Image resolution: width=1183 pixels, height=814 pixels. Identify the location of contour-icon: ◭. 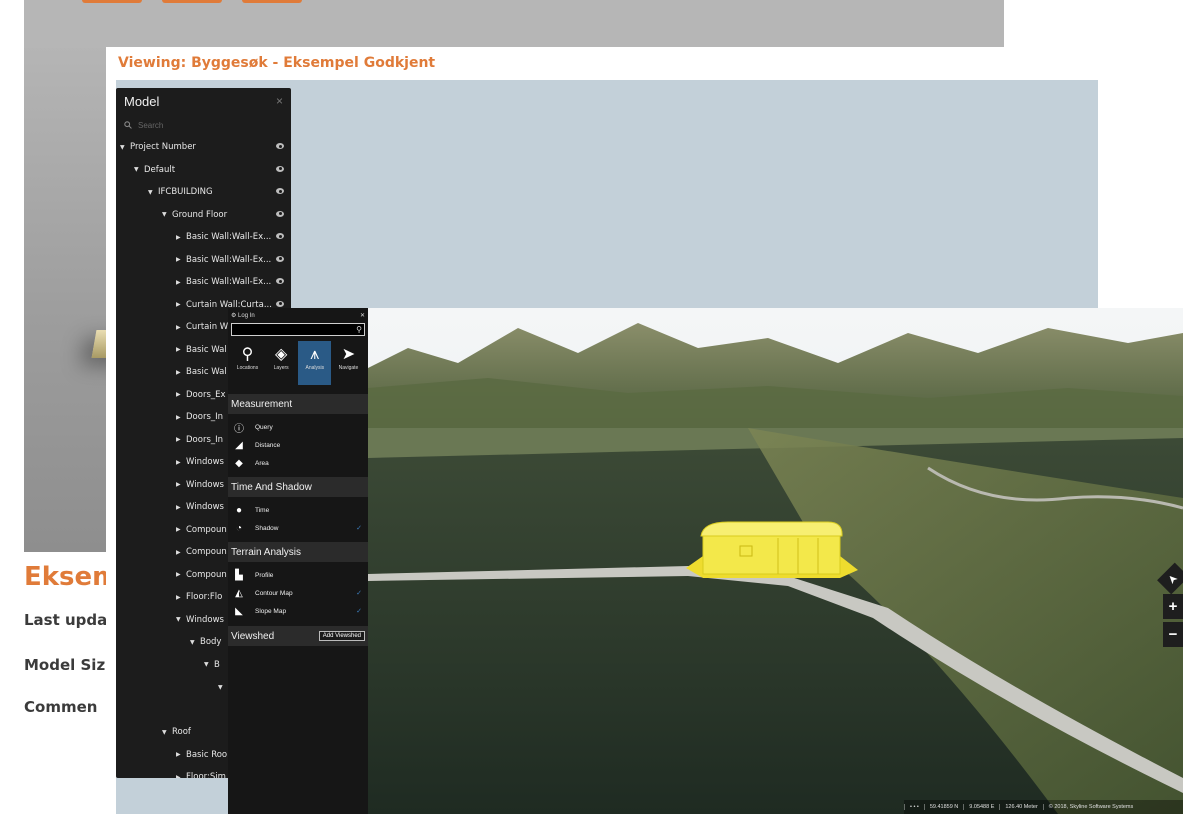
(239, 593).